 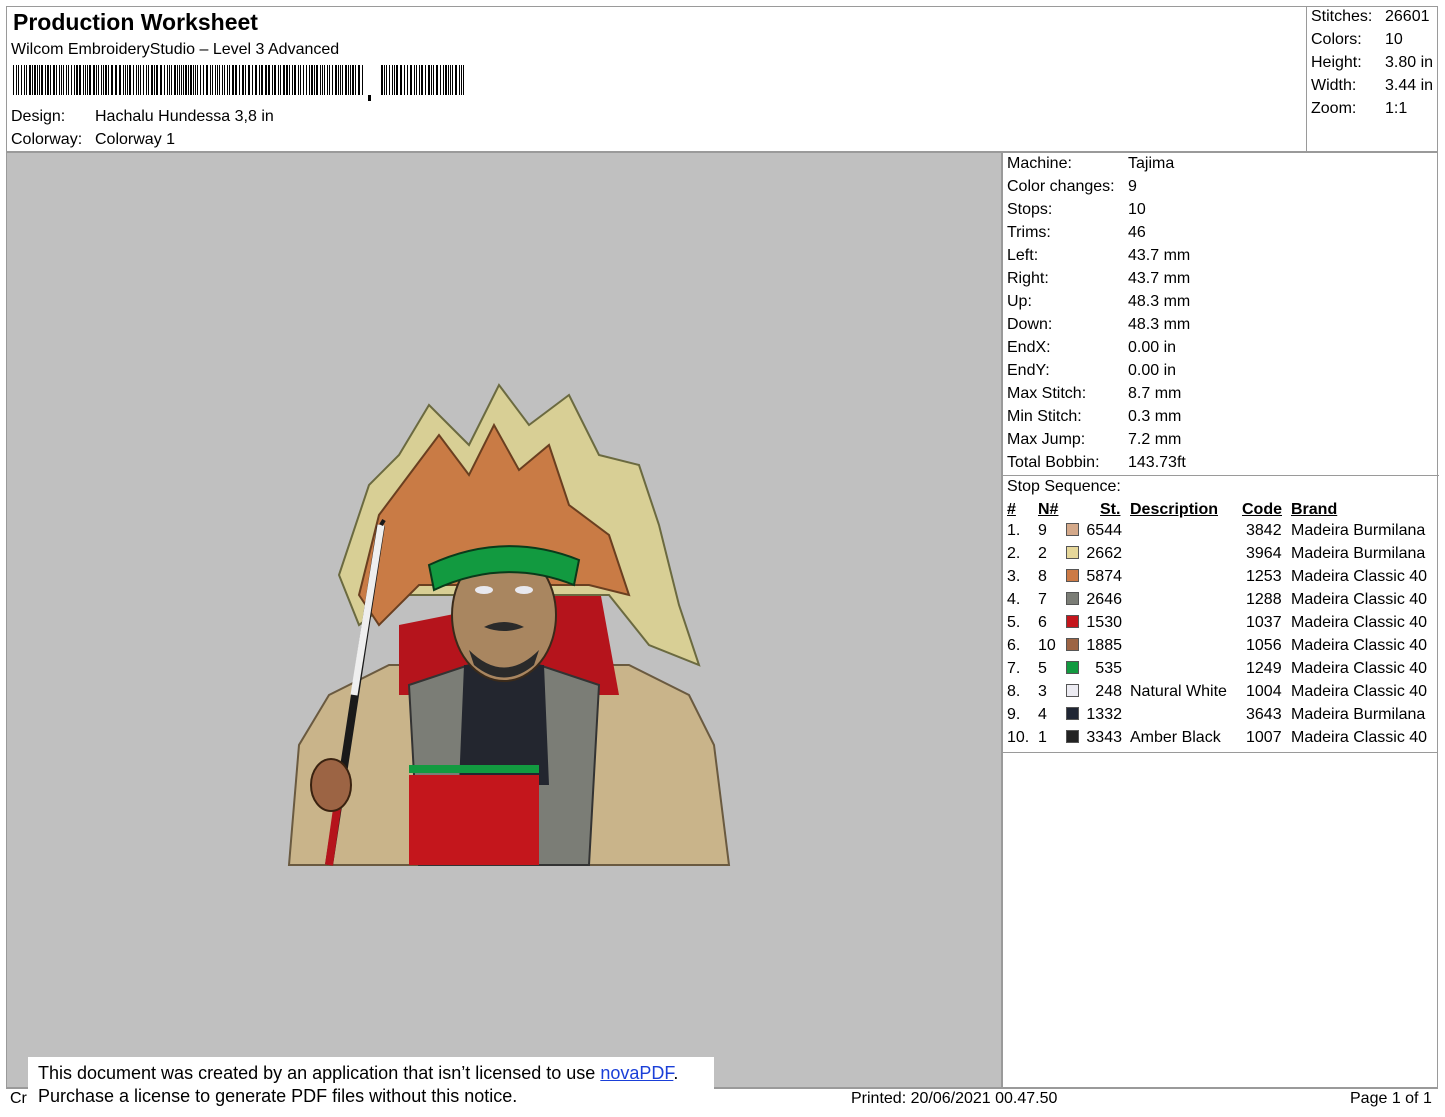 I want to click on row-stitches: 3343, so click(x=1104, y=737).